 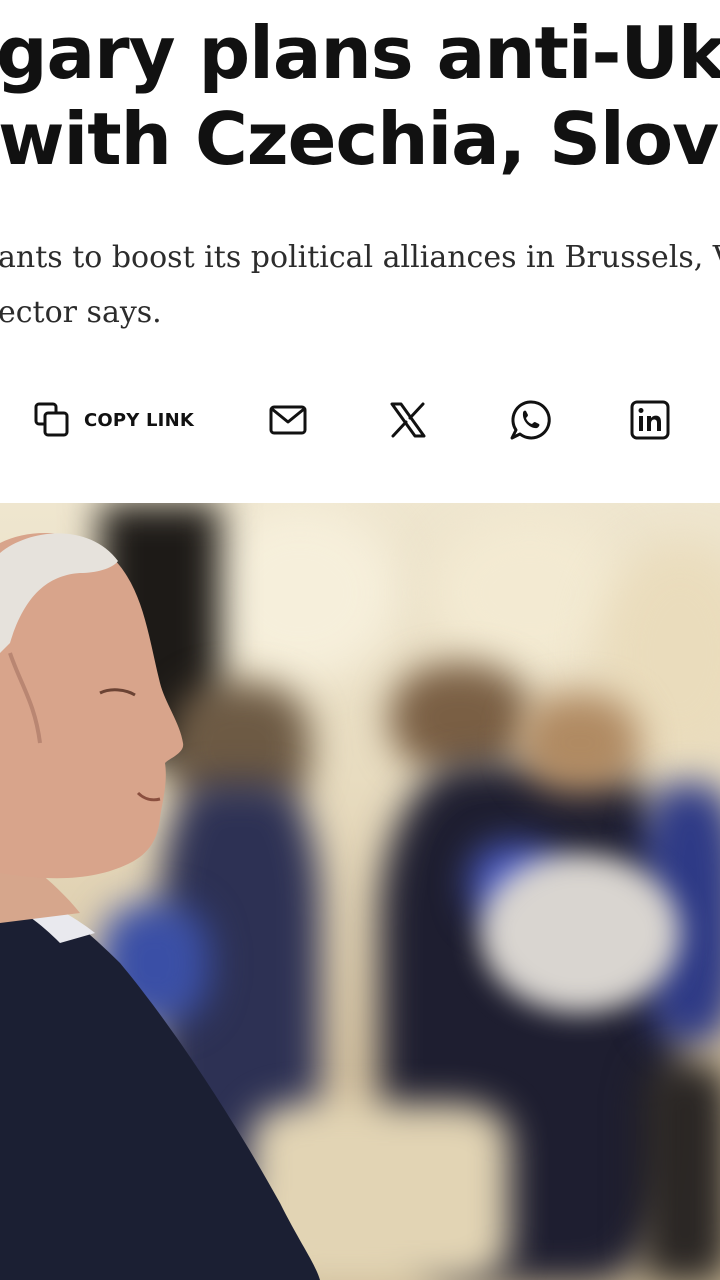 I want to click on linkedin-icon, so click(x=650, y=420).